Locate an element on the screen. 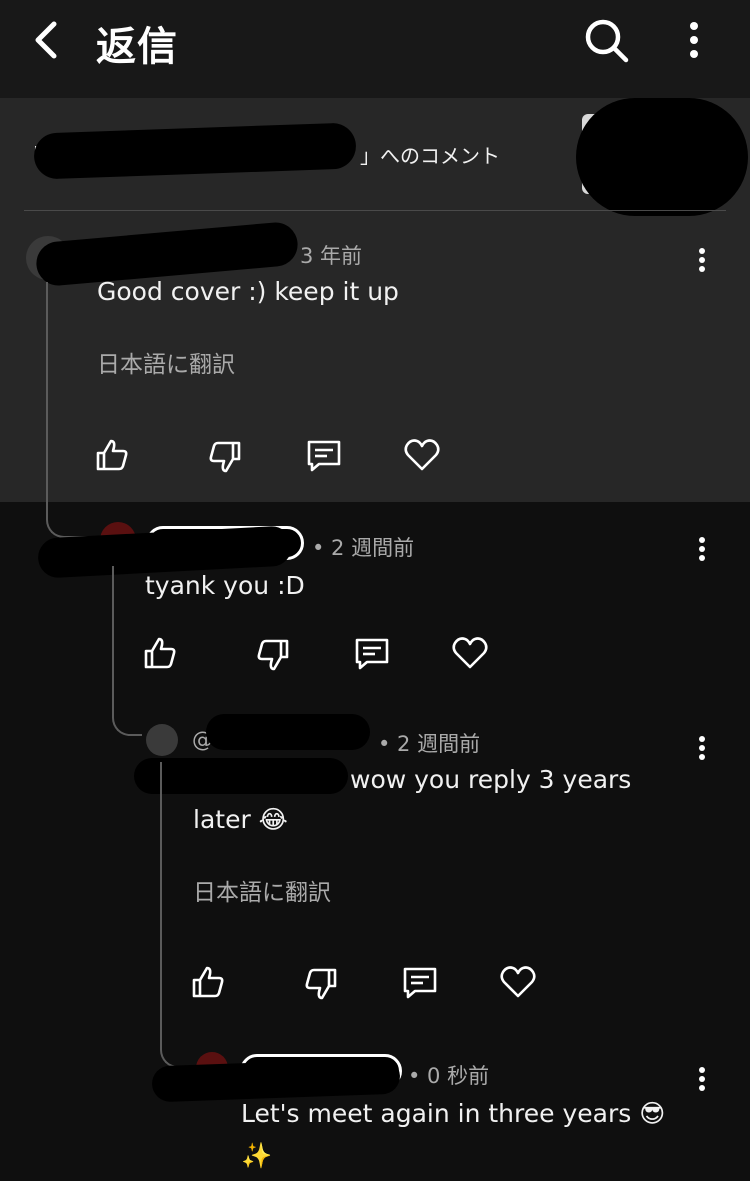 This screenshot has height=1181, width=750. context-suffix: 」へのコメント is located at coordinates (430, 156).